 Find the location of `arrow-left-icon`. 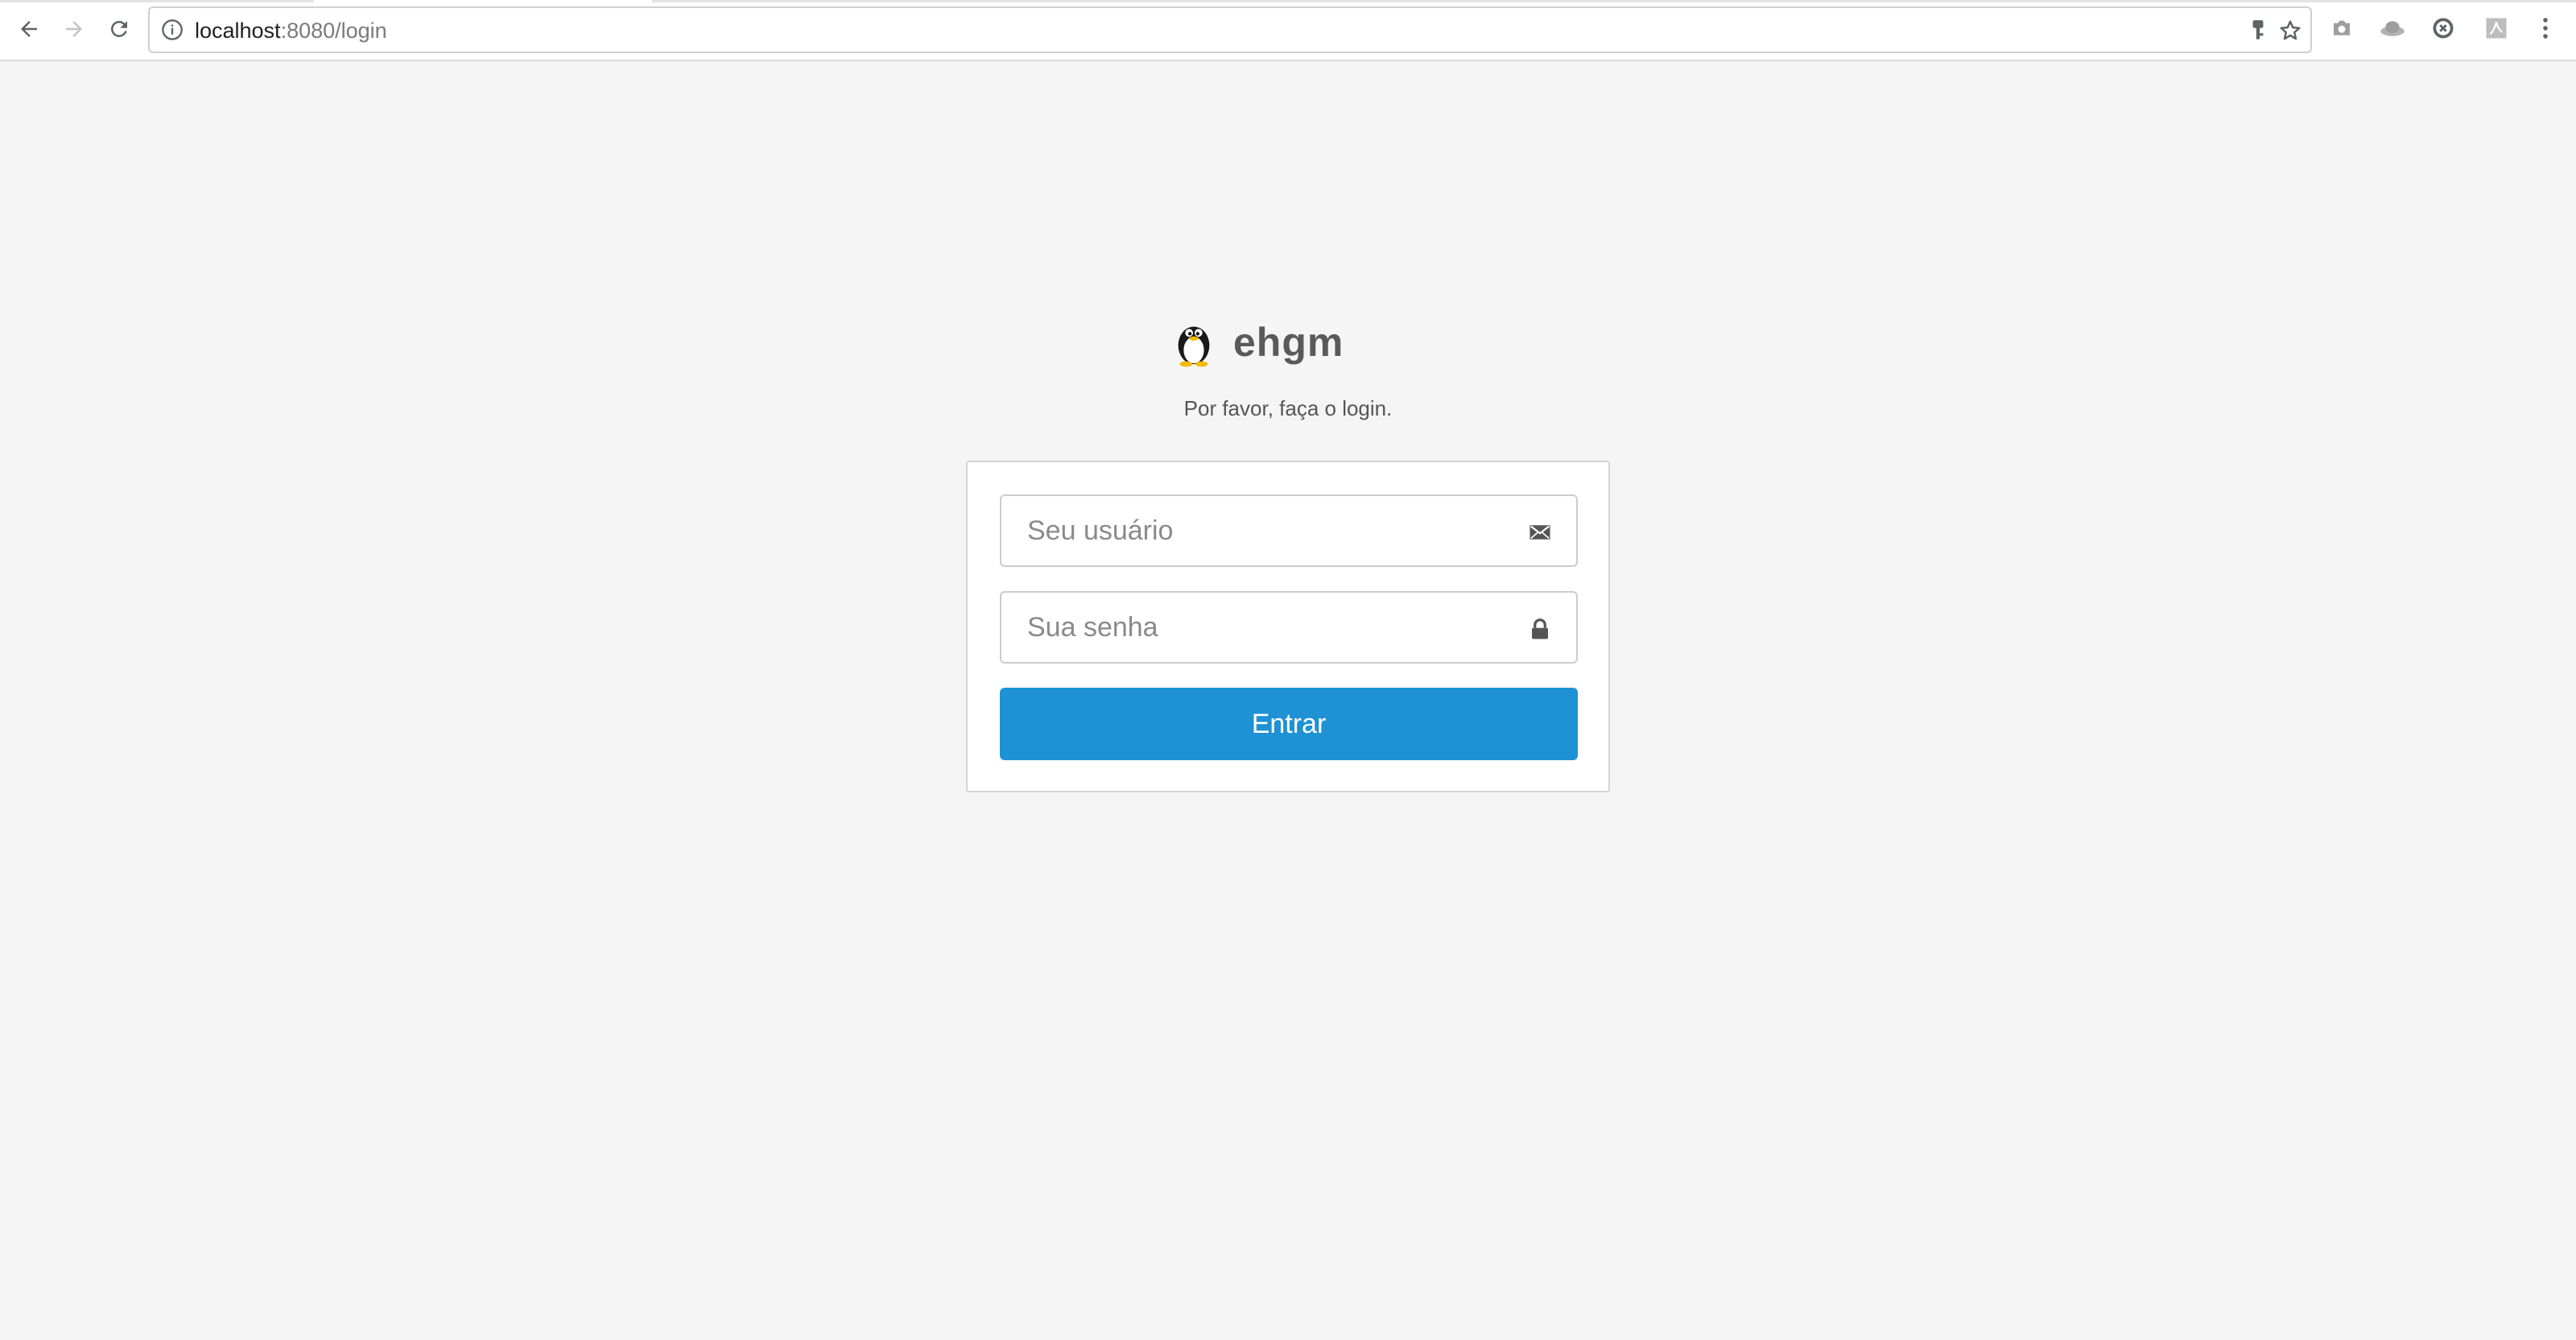

arrow-left-icon is located at coordinates (29, 29).